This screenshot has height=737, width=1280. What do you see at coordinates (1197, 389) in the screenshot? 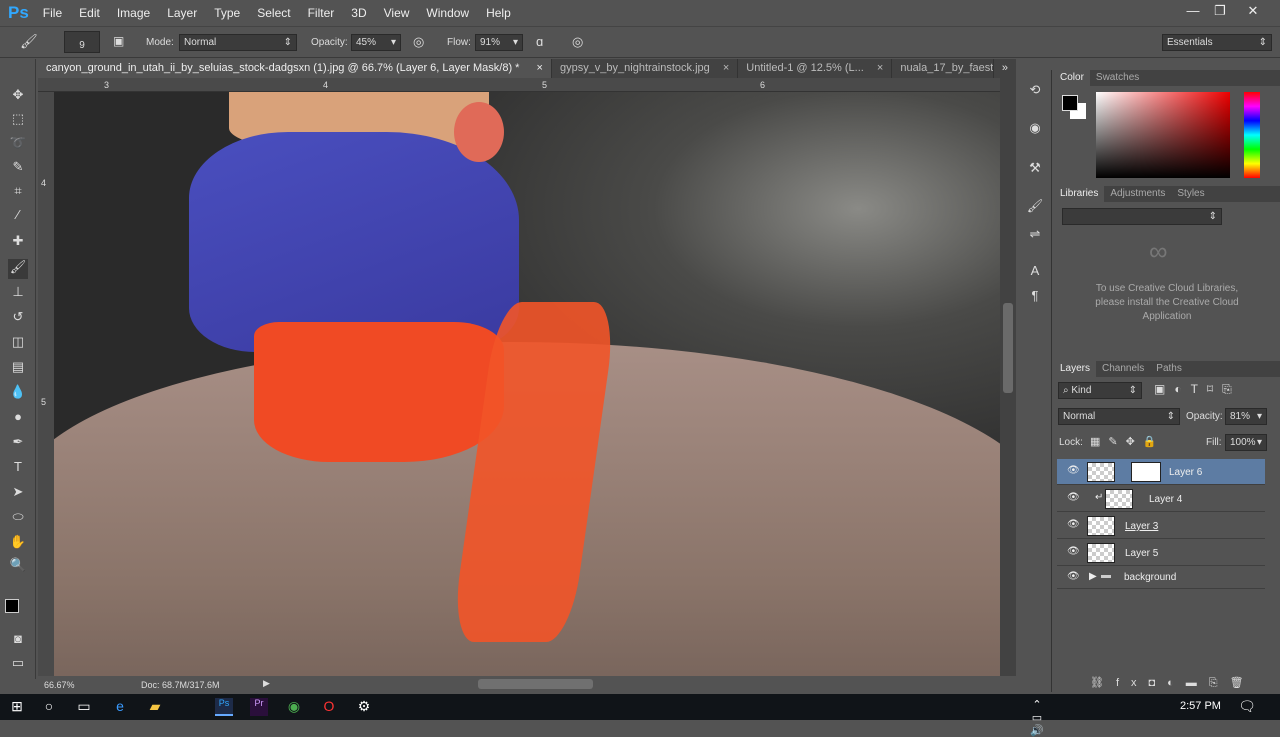
I see `layer-filter-icons: ▣◐T⌑⎘` at bounding box center [1197, 389].